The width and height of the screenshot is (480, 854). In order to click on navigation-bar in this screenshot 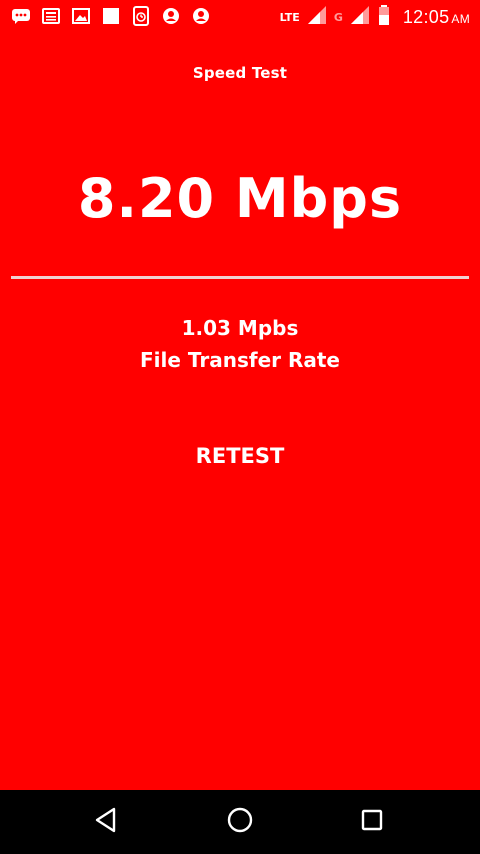, I will do `click(240, 822)`.